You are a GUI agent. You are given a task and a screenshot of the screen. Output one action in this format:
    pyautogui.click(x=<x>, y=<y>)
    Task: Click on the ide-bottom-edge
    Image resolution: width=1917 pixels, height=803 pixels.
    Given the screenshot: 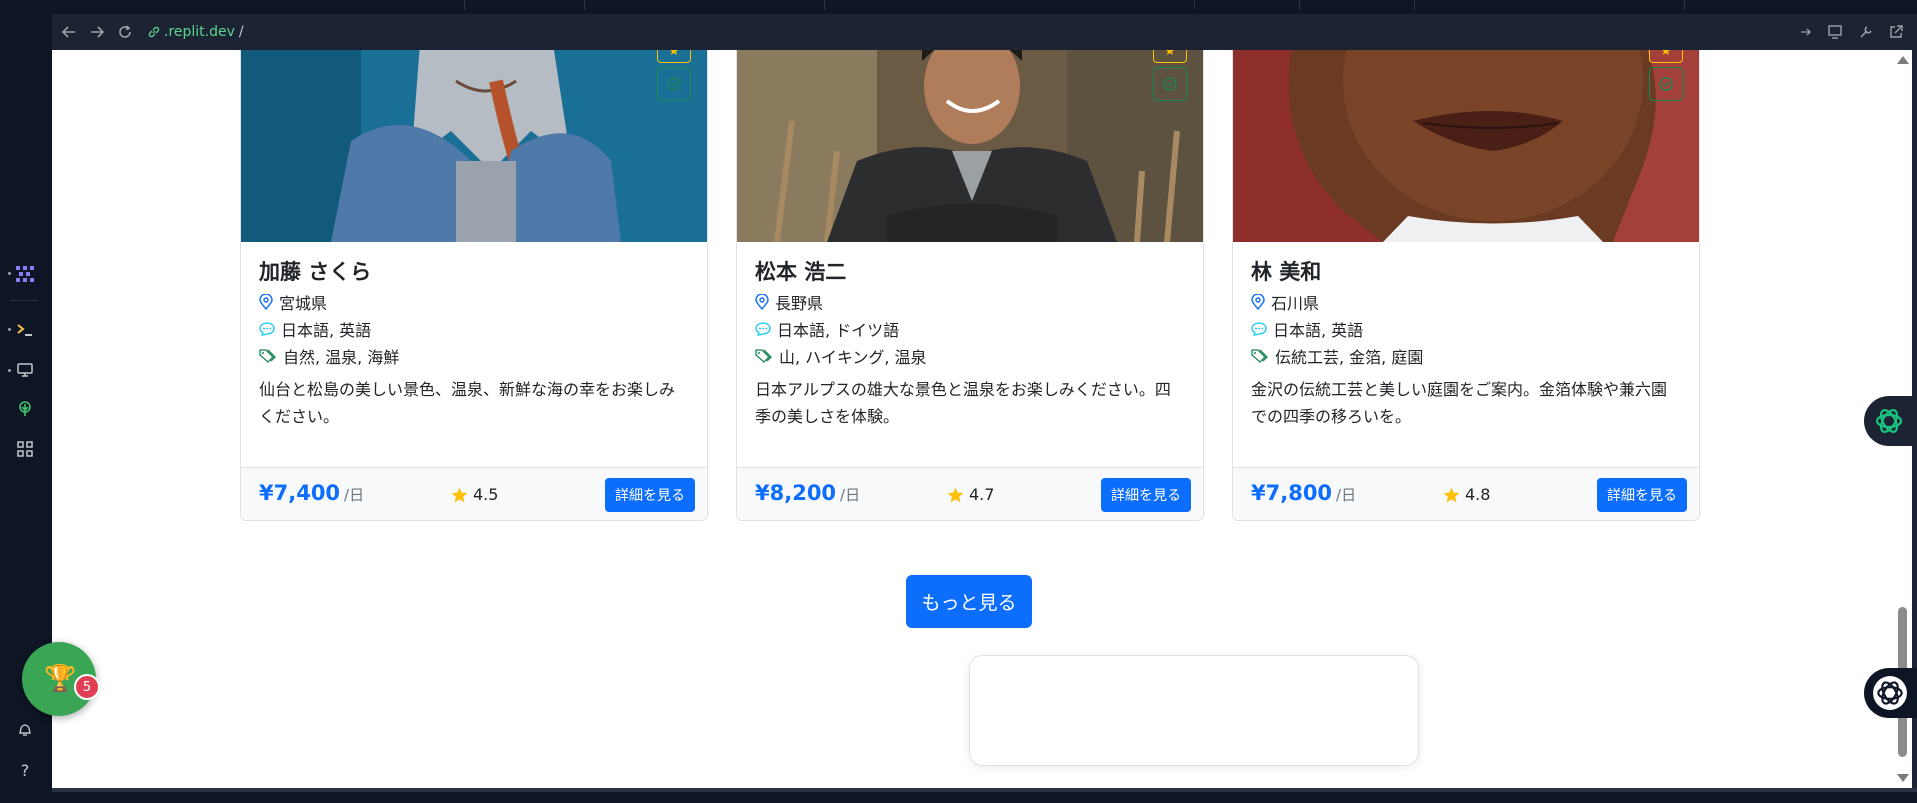 What is the action you would take?
    pyautogui.click(x=958, y=795)
    